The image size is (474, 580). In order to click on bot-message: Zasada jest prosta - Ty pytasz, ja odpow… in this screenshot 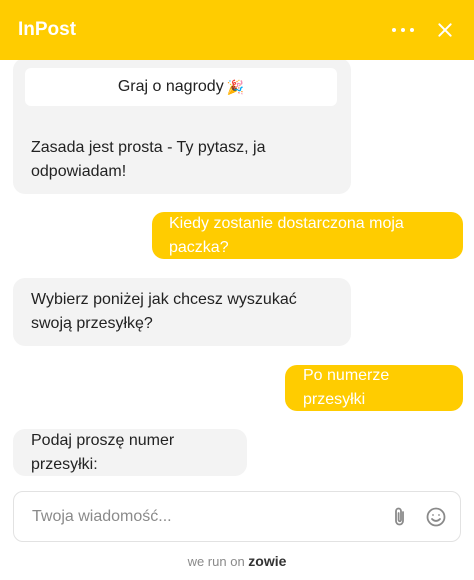, I will do `click(182, 160)`.